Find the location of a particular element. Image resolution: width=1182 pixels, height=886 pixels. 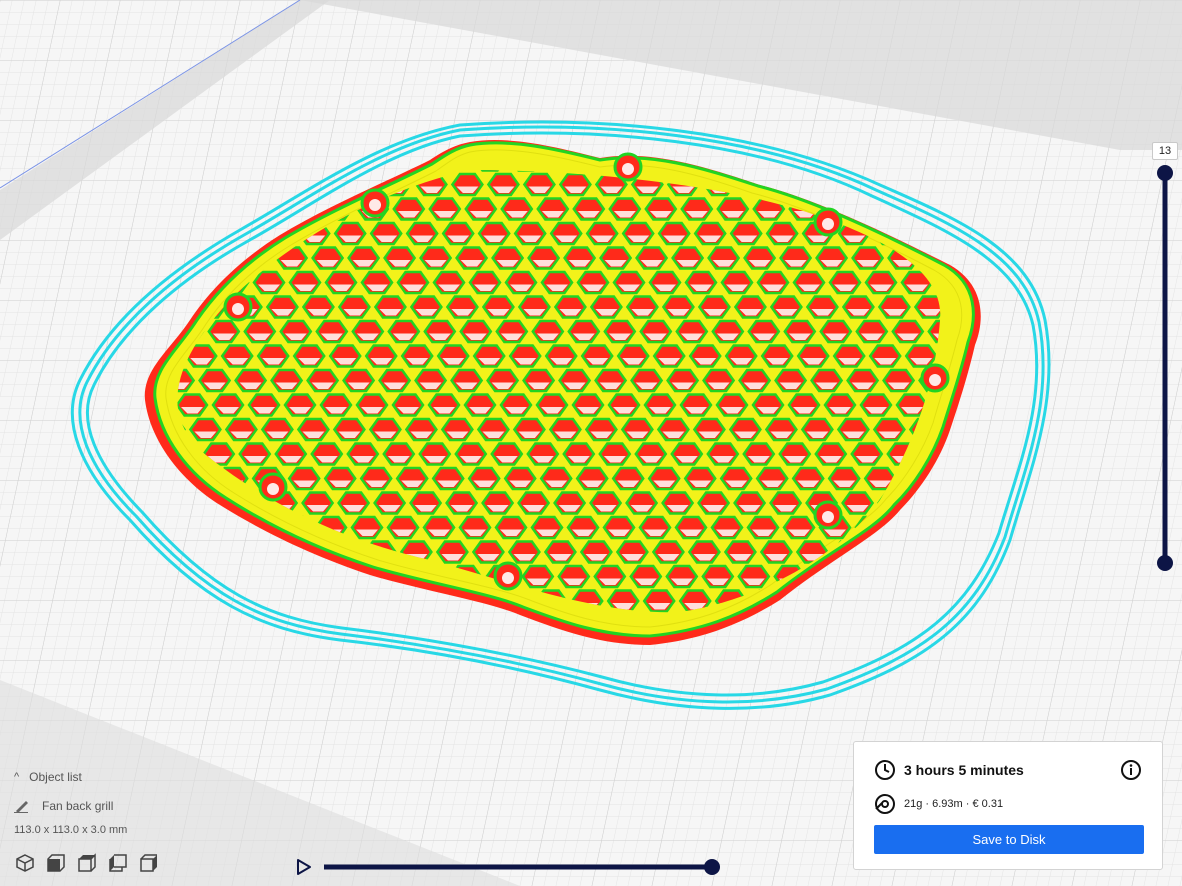

material-row: 21g · 6.93m · € 0.31 is located at coordinates (938, 804).